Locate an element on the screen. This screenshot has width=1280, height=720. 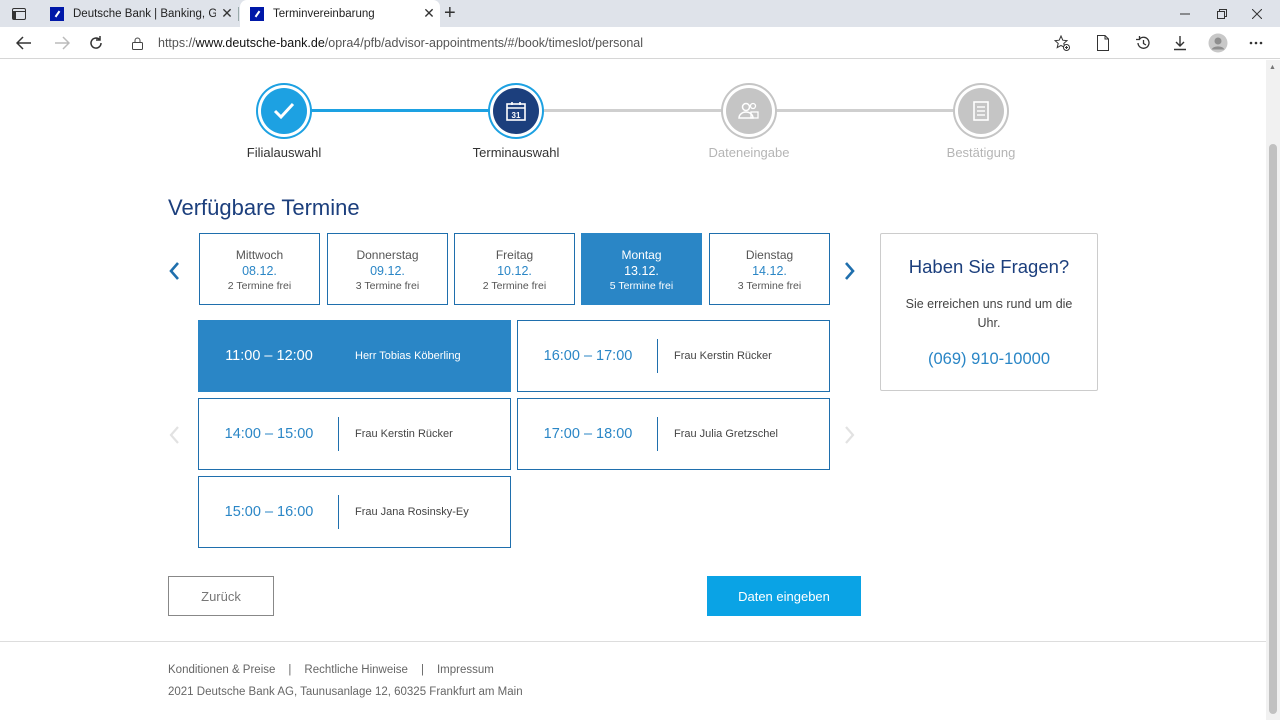
day-card-freitag: Freitag 10.12. 2 Termine frei is located at coordinates (514, 269).